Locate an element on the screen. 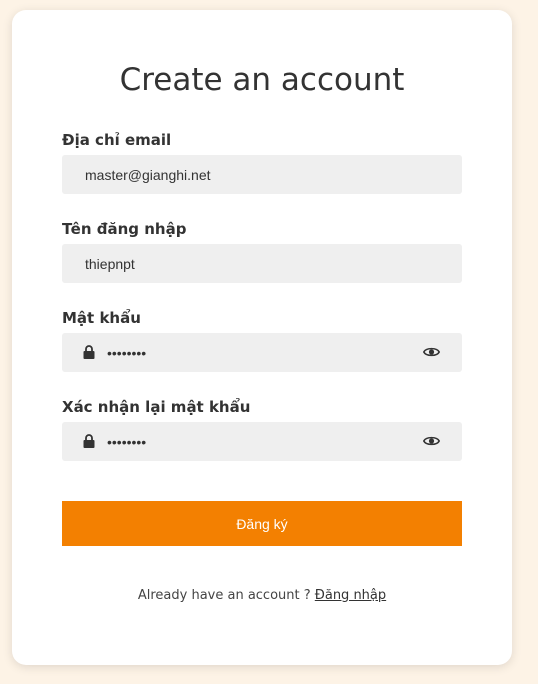 The height and width of the screenshot is (684, 538). email-field-box is located at coordinates (262, 174).